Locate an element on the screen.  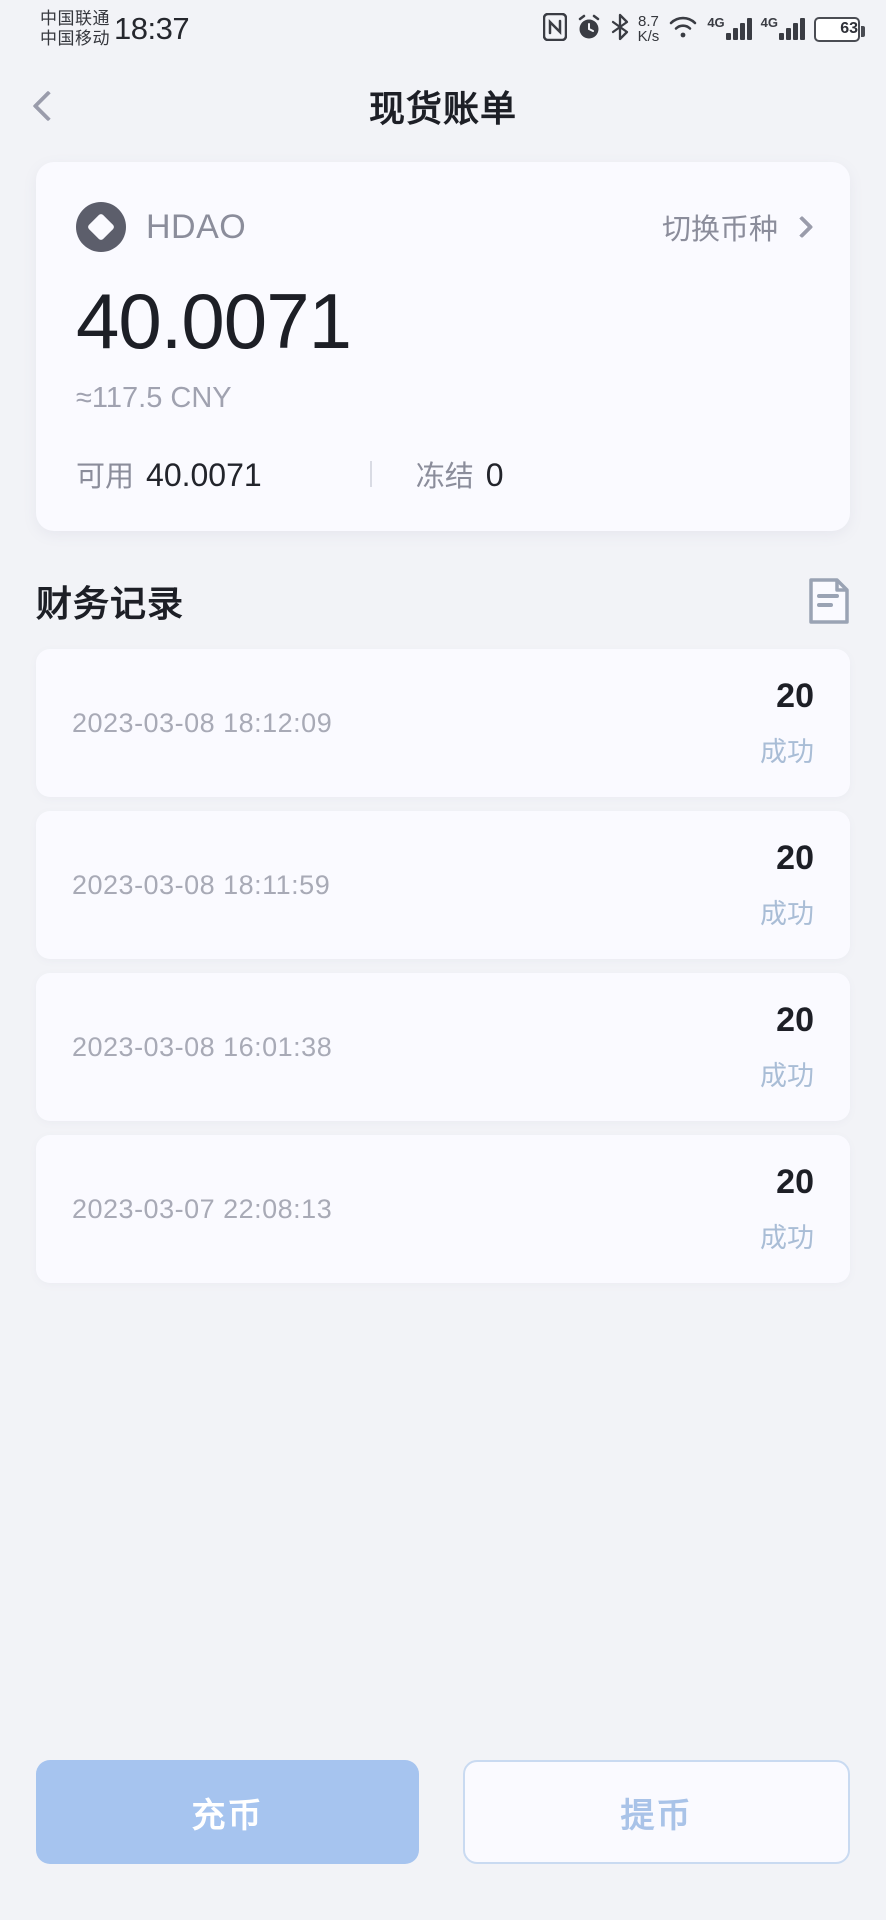
table-row: 2023-03-07 22:08:13 20 成功 is located at coordinates (443, 1209).